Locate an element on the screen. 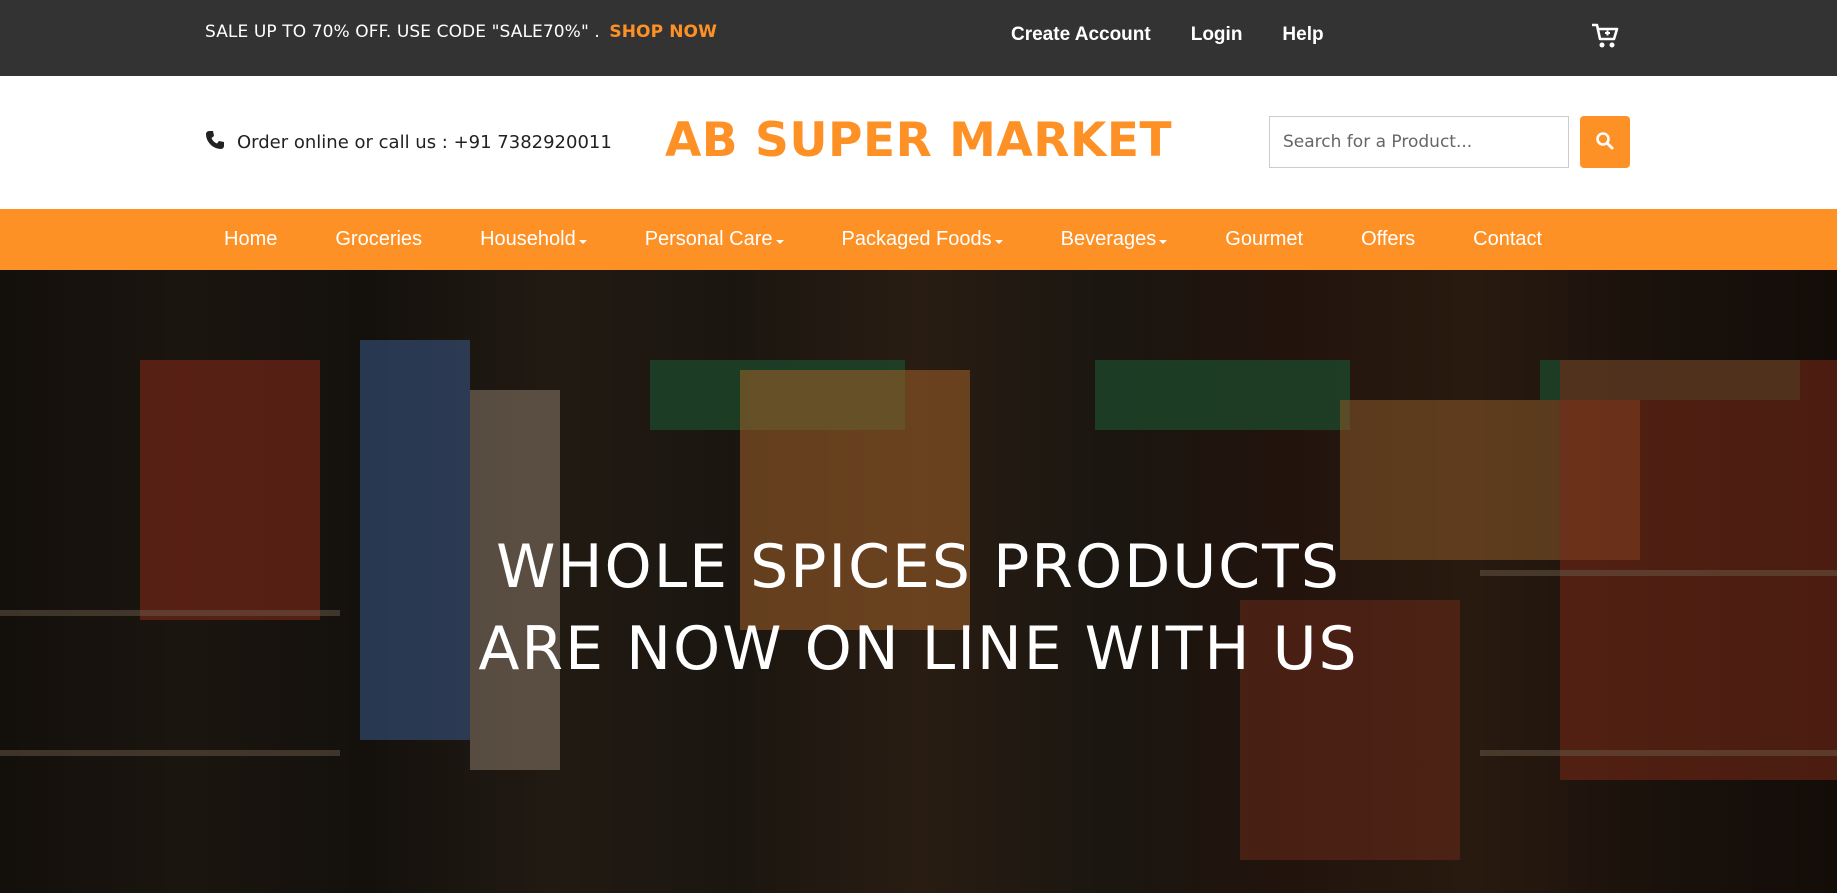 The width and height of the screenshot is (1837, 893). nav-item-household: Household is located at coordinates (533, 239).